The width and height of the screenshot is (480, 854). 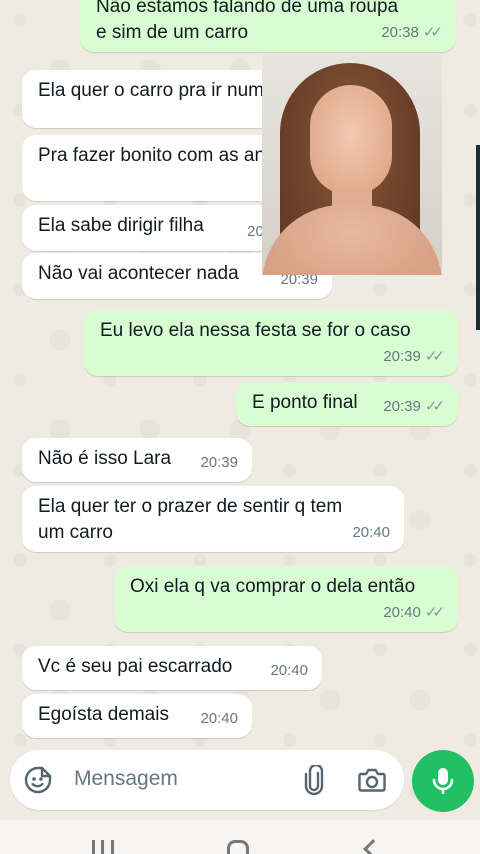 What do you see at coordinates (238, 847) in the screenshot?
I see `home-icon` at bounding box center [238, 847].